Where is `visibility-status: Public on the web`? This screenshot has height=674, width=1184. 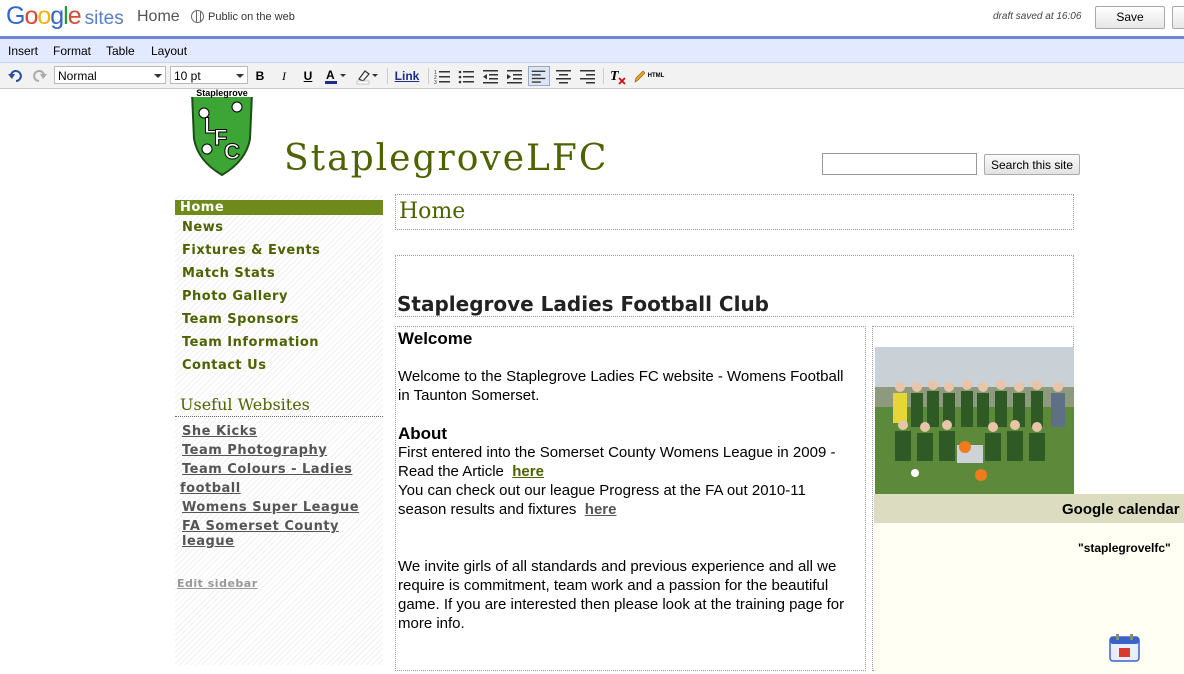
visibility-status: Public on the web is located at coordinates (251, 17).